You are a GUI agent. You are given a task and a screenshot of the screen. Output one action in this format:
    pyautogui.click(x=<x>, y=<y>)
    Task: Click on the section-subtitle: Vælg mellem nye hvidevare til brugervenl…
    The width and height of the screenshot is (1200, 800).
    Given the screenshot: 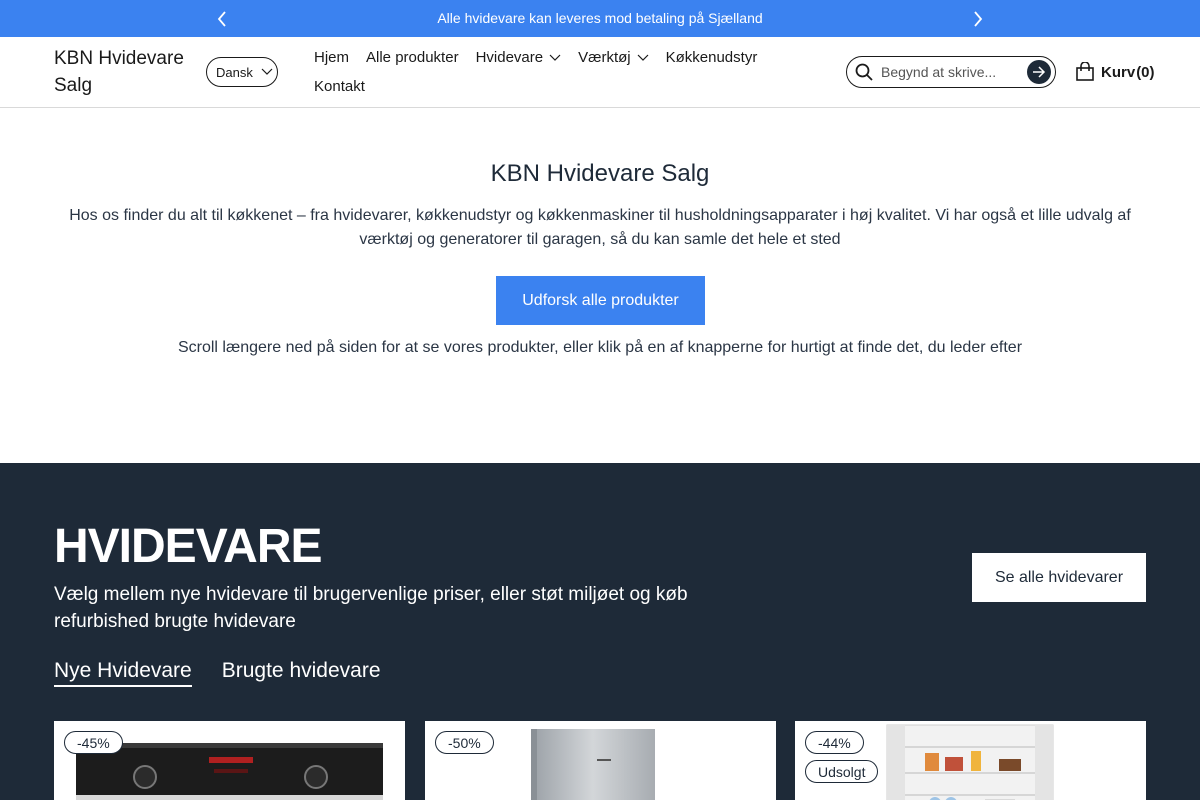 What is the action you would take?
    pyautogui.click(x=371, y=608)
    